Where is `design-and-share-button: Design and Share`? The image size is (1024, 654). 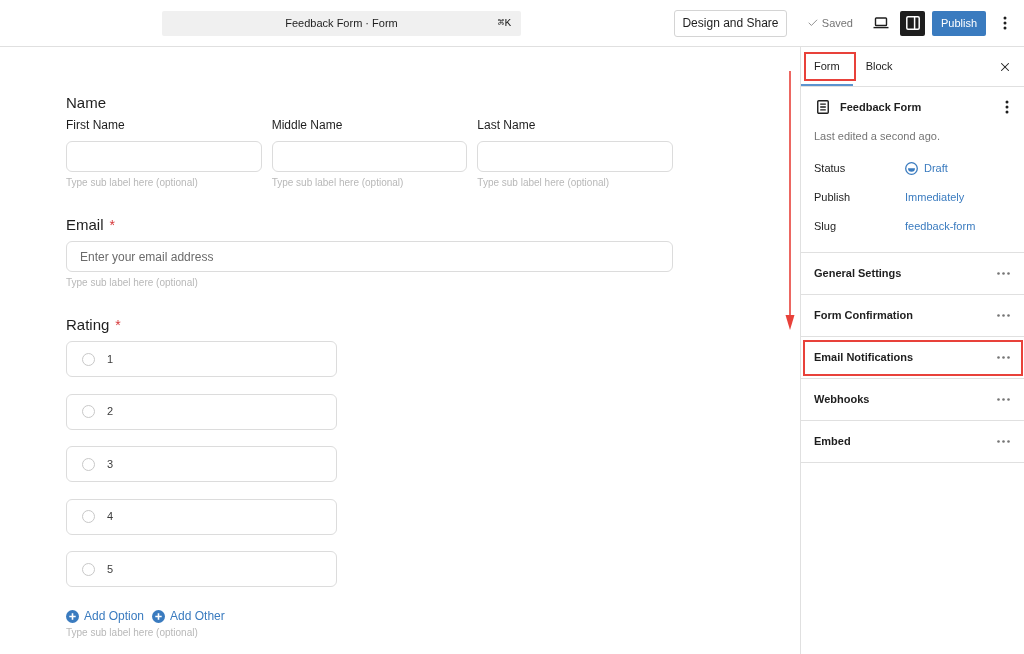
design-and-share-button: Design and Share is located at coordinates (730, 23).